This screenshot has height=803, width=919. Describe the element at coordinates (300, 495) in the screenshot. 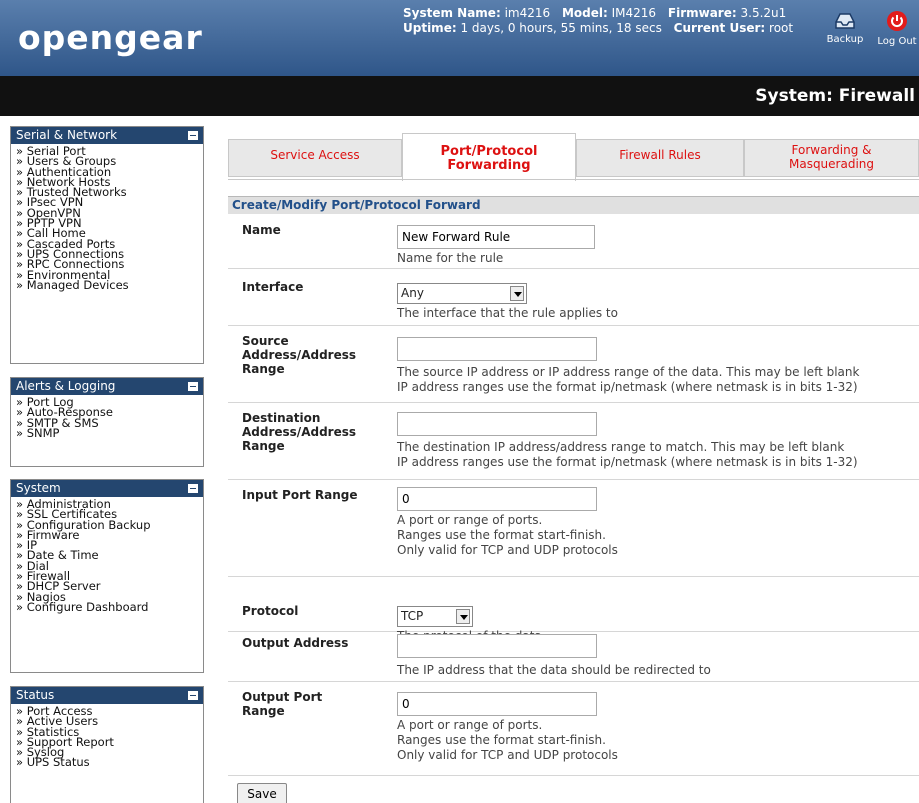

I see `input-port-label: Input Port Range` at that location.